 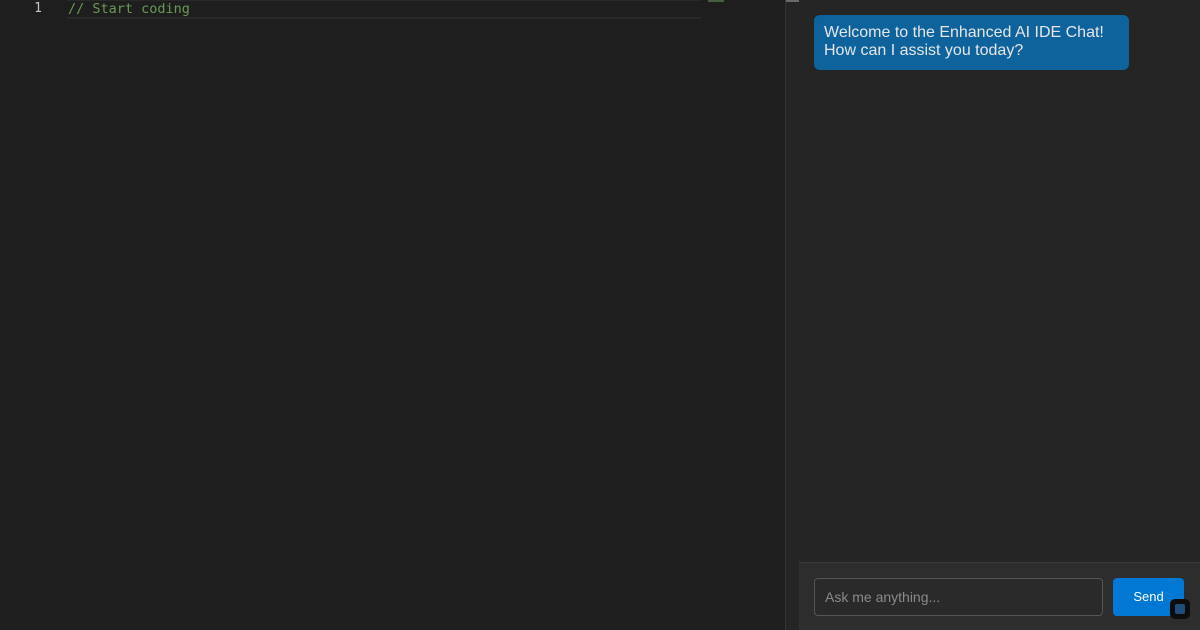 I want to click on scrollbar-thumb, so click(x=792, y=1).